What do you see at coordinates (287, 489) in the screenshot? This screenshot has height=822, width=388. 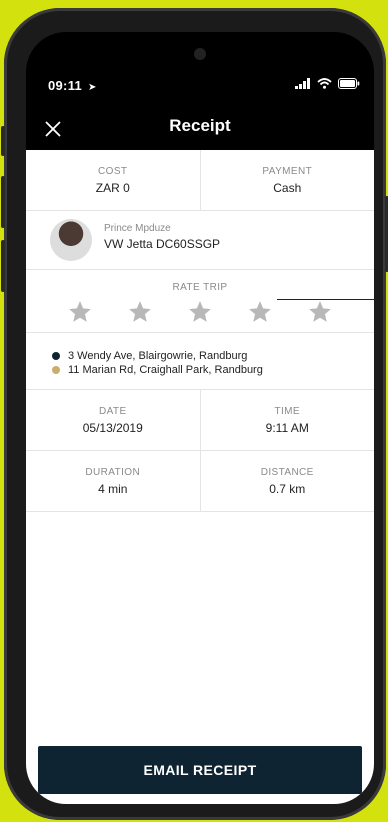 I see `distance-value: 0.7 km` at bounding box center [287, 489].